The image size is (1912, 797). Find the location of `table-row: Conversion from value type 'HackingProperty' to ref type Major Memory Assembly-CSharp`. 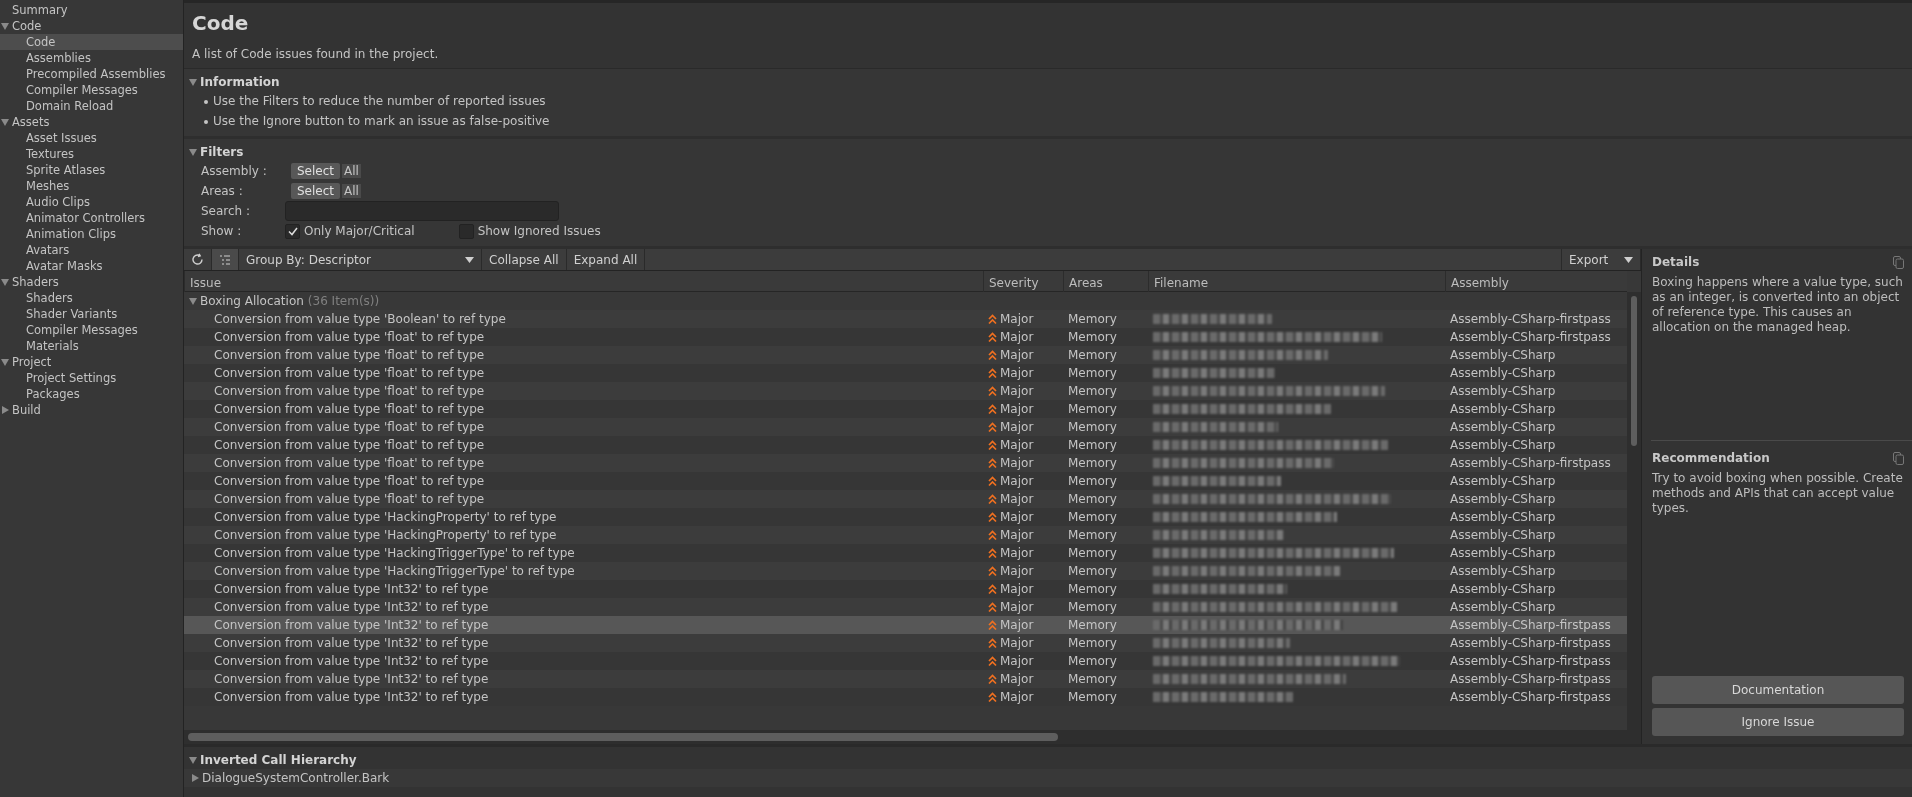

table-row: Conversion from value type 'HackingProperty' to ref type Major Memory Assembly-CSharp is located at coordinates (905, 535).